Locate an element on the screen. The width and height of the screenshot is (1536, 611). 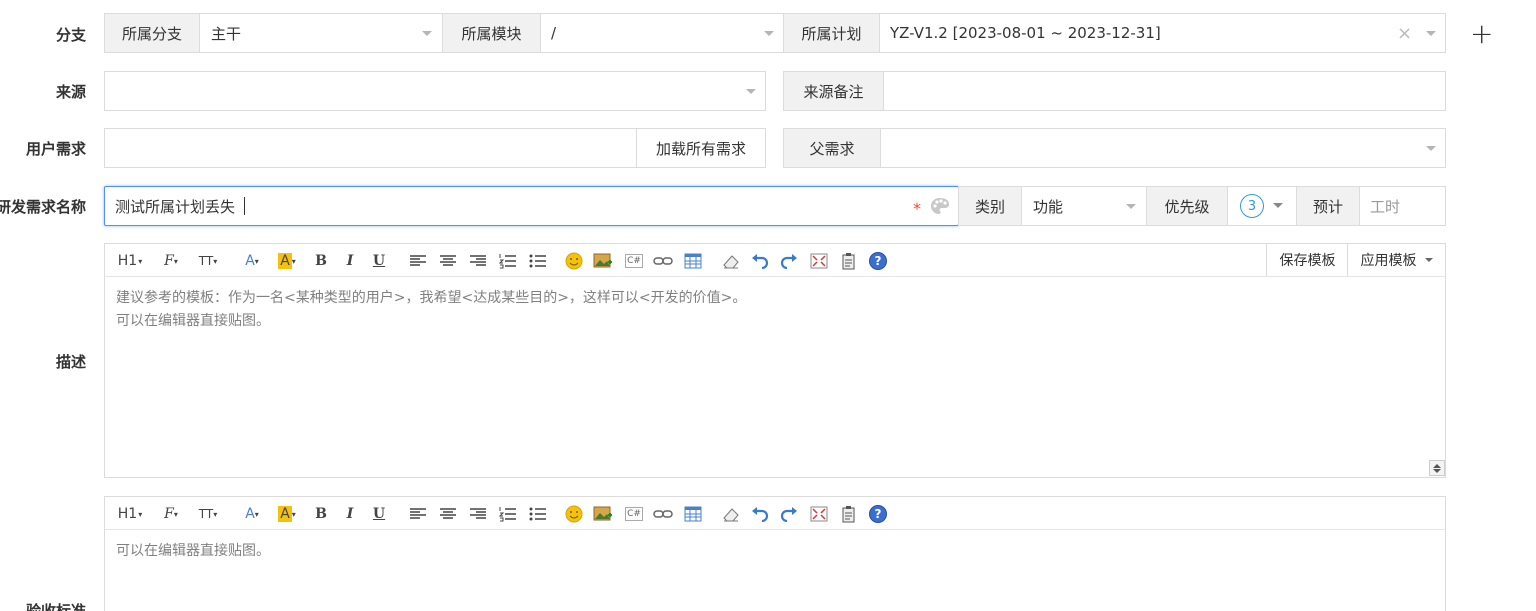
font-color-label: A is located at coordinates (250, 261).